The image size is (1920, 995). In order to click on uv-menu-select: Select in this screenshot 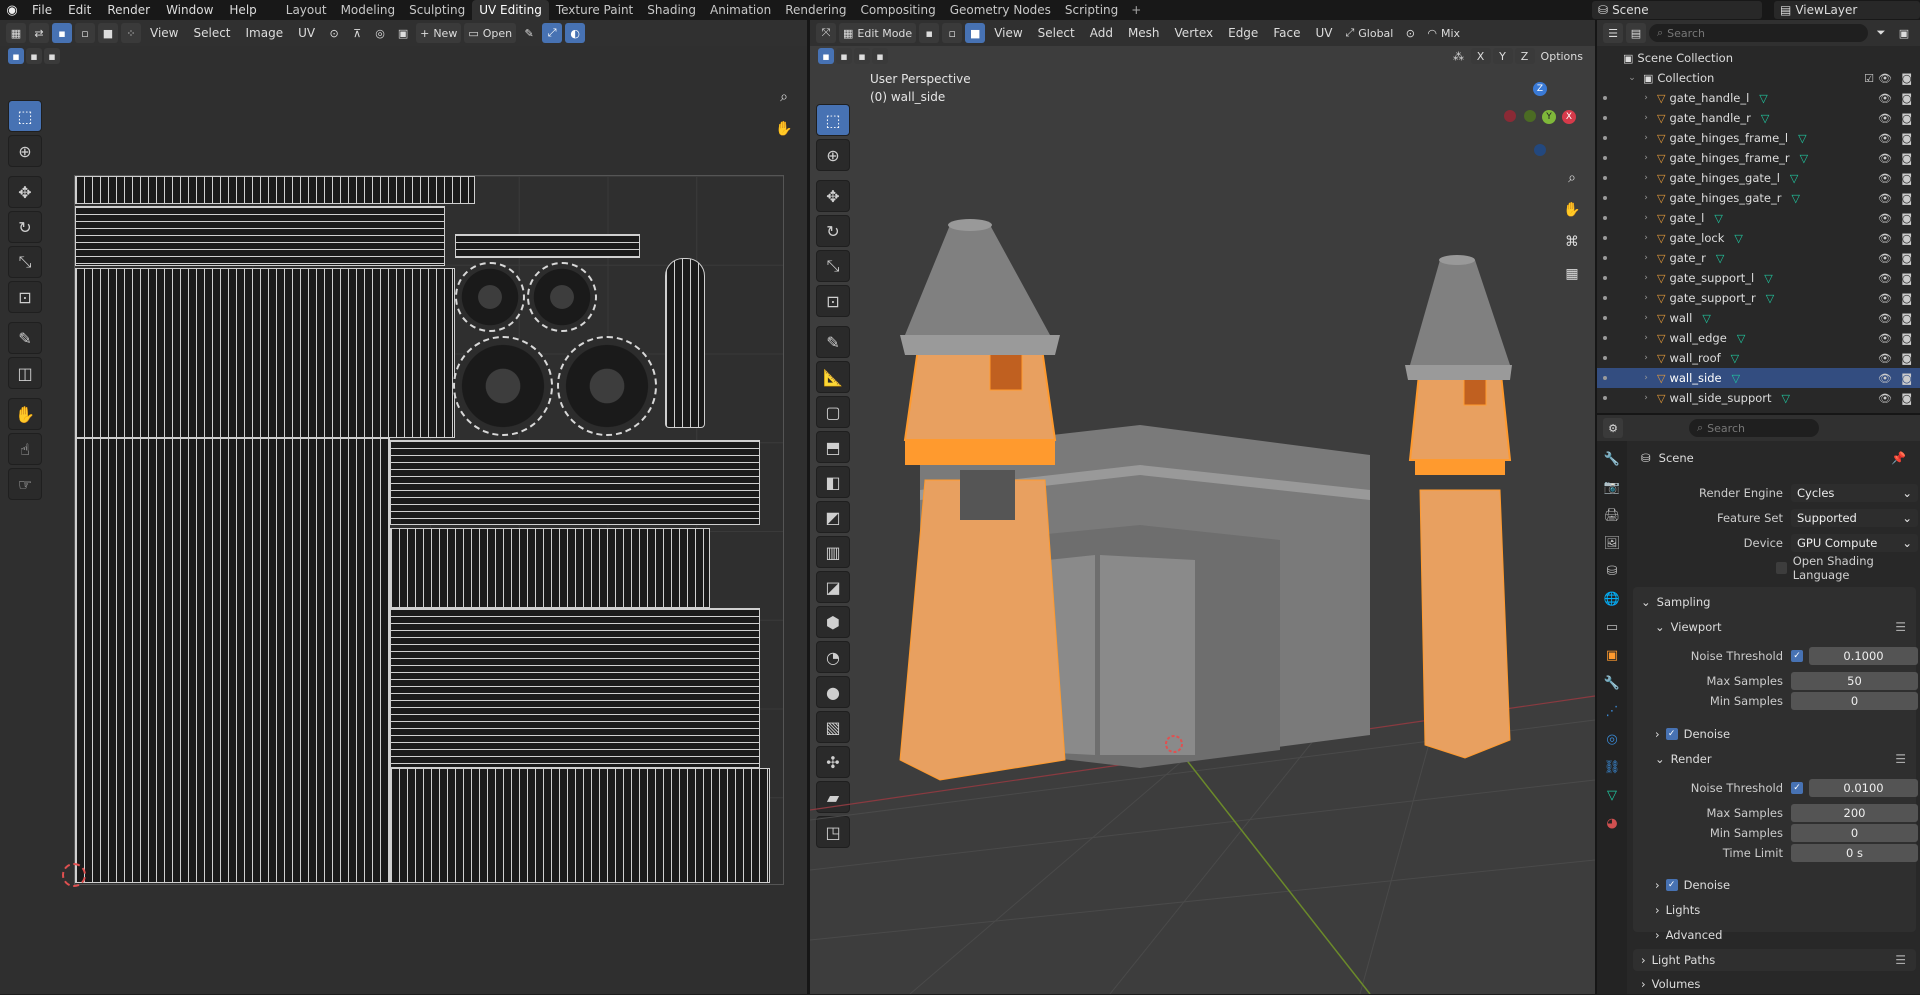, I will do `click(211, 33)`.